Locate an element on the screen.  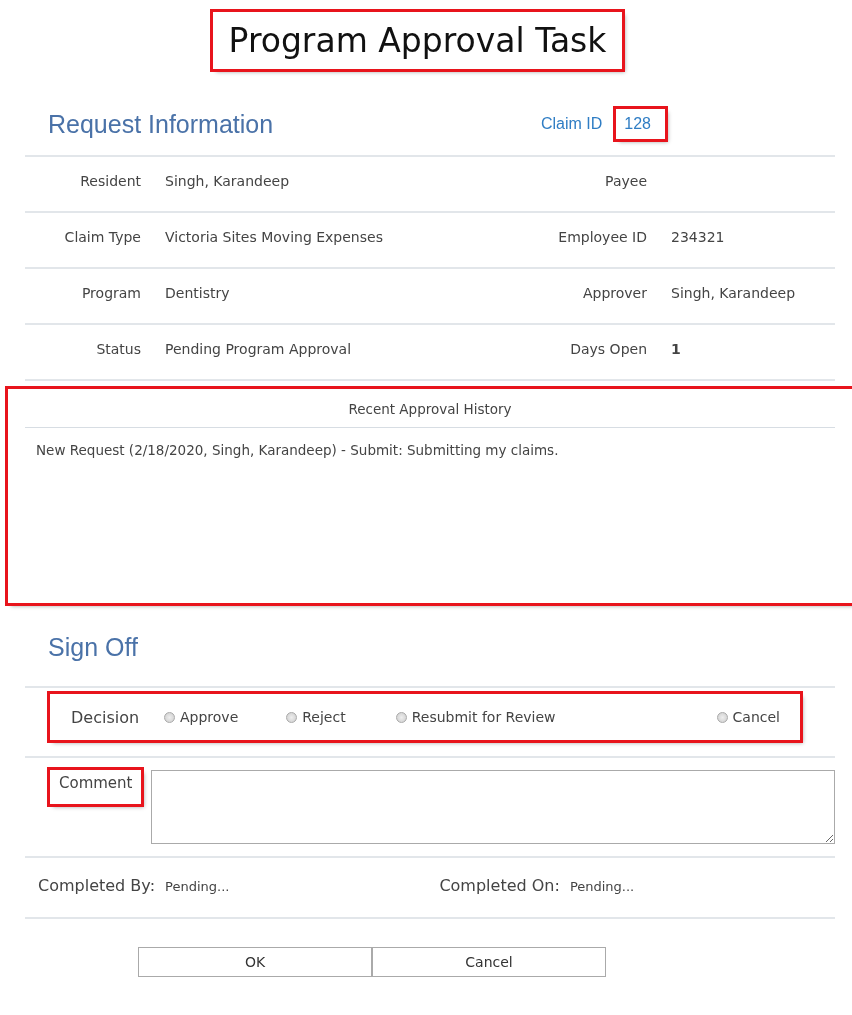
radio-option: Resubmit for Review is located at coordinates (475, 717).